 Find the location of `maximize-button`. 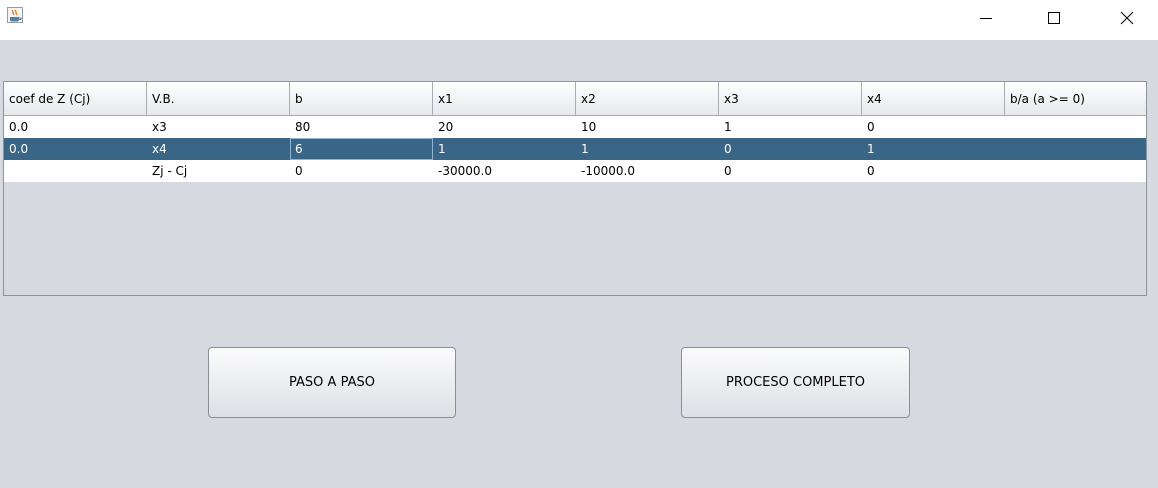

maximize-button is located at coordinates (1054, 18).